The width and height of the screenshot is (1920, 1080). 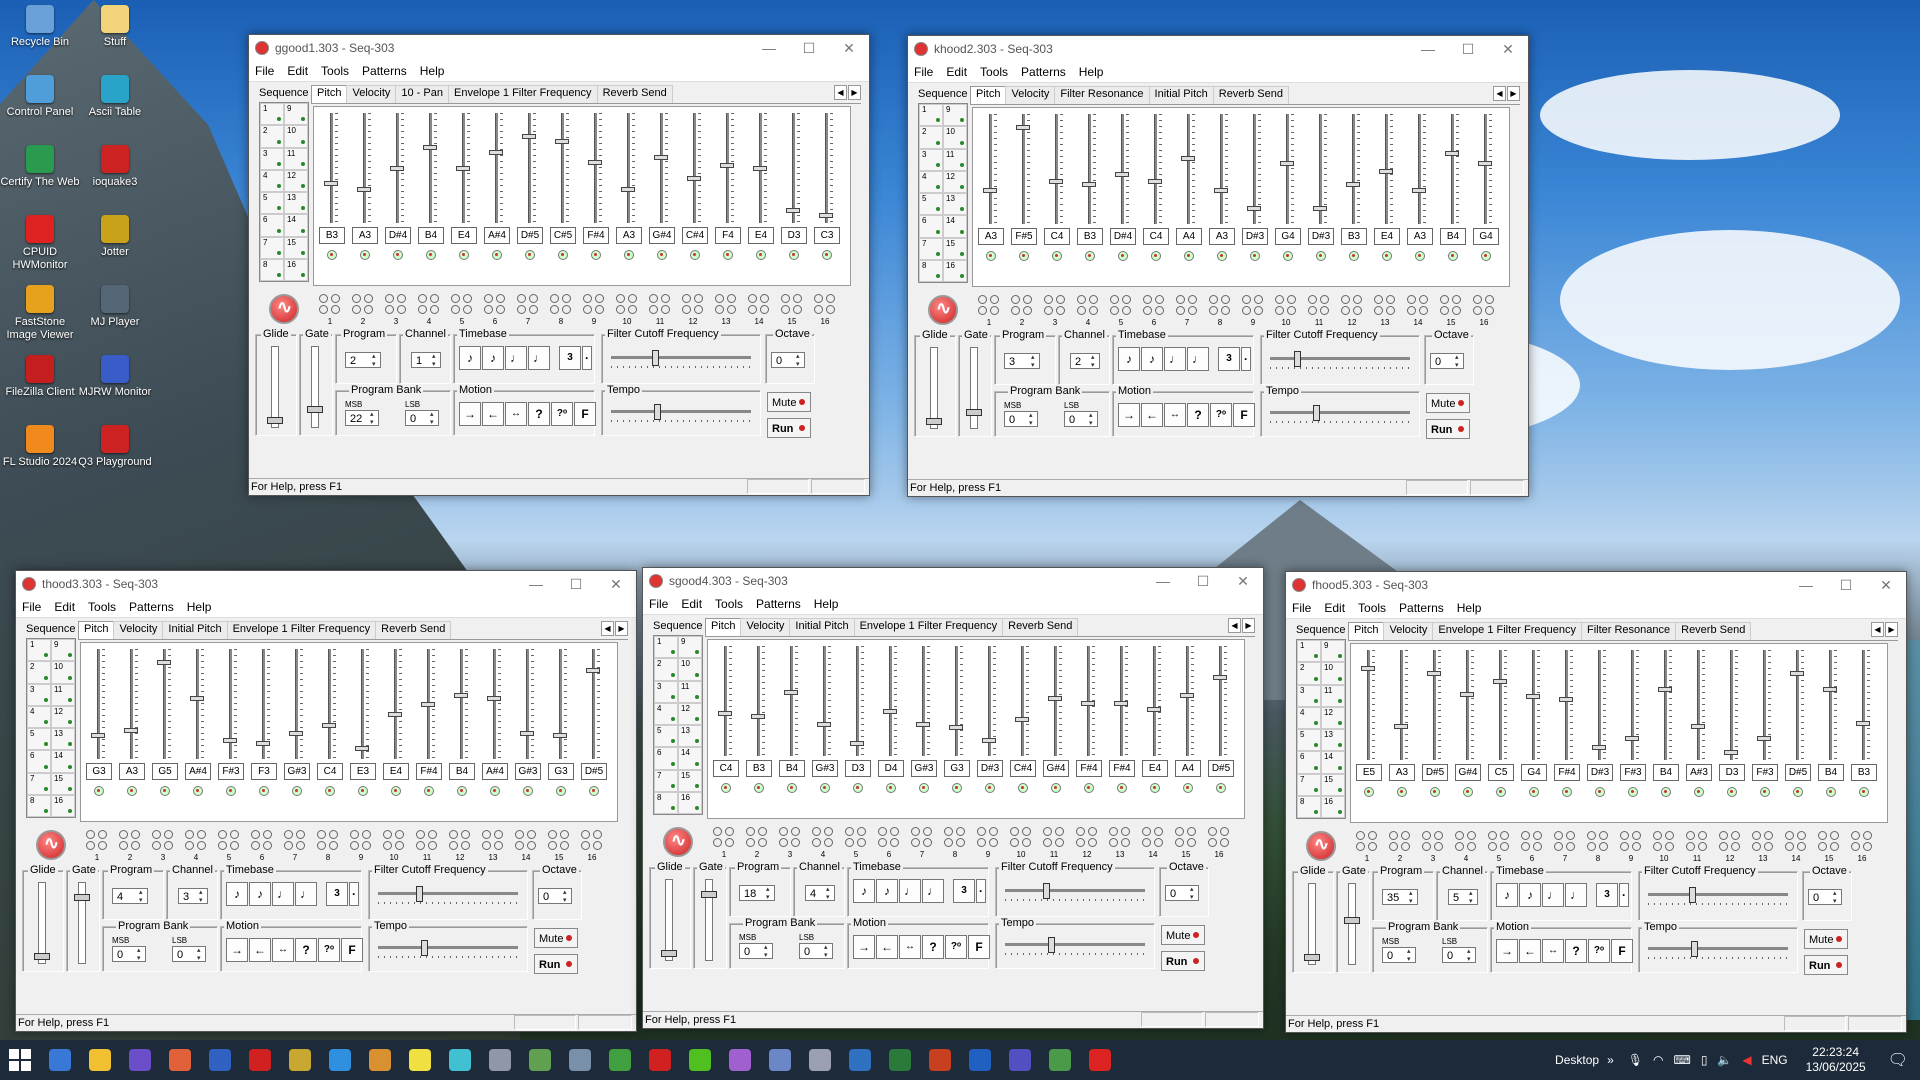 I want to click on note-label: D#5, so click(x=1221, y=768).